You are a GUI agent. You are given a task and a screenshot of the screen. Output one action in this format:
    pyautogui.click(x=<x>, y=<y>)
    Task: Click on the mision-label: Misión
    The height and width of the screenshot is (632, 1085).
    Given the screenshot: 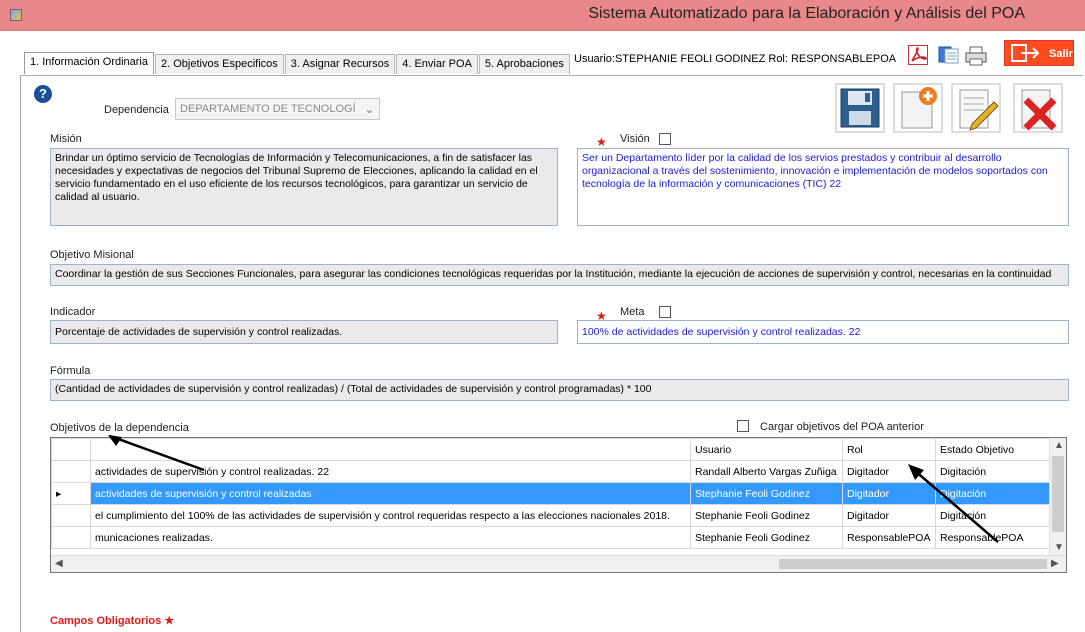 What is the action you would take?
    pyautogui.click(x=66, y=139)
    